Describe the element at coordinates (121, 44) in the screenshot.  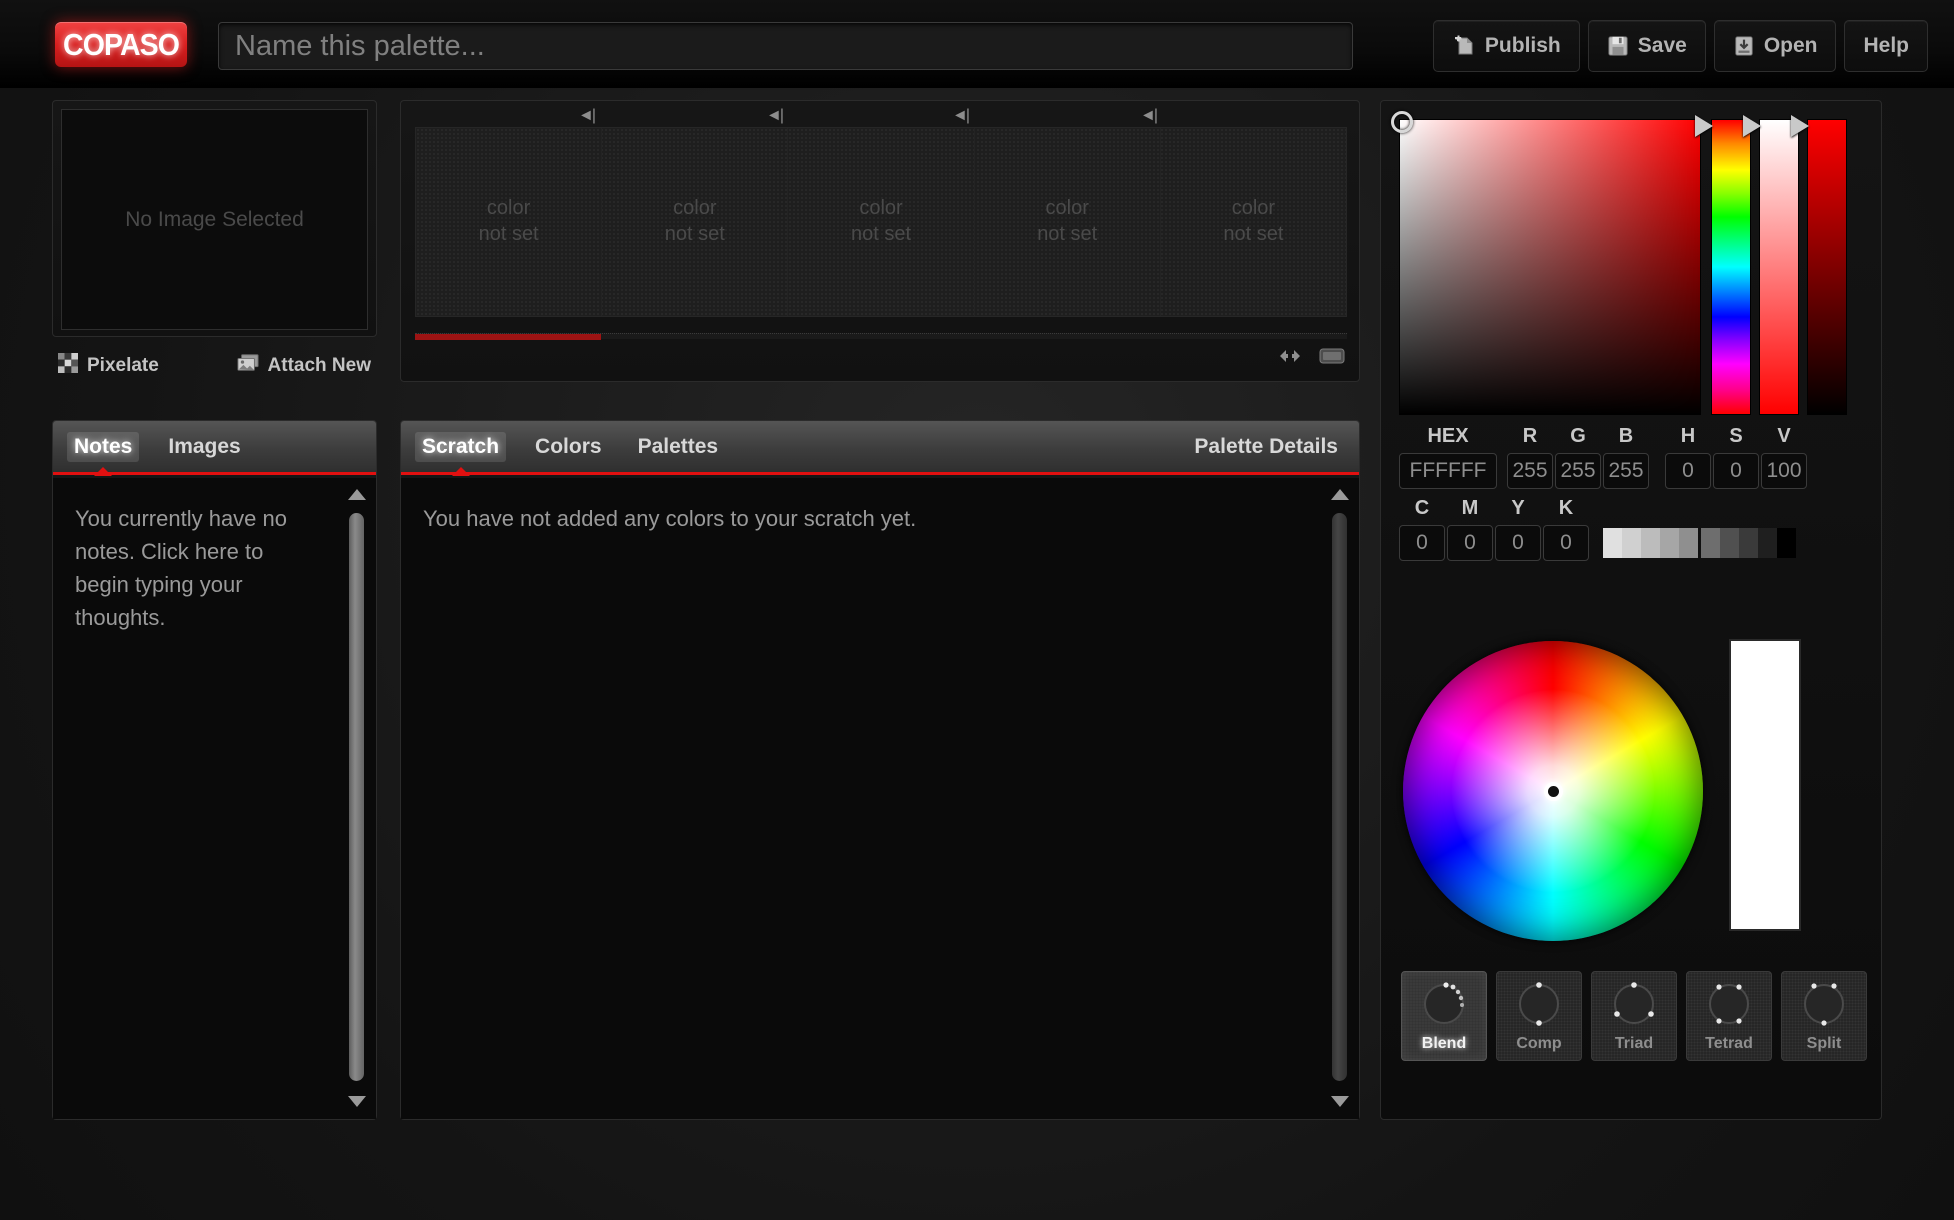
I see `app-logo: COPASO` at that location.